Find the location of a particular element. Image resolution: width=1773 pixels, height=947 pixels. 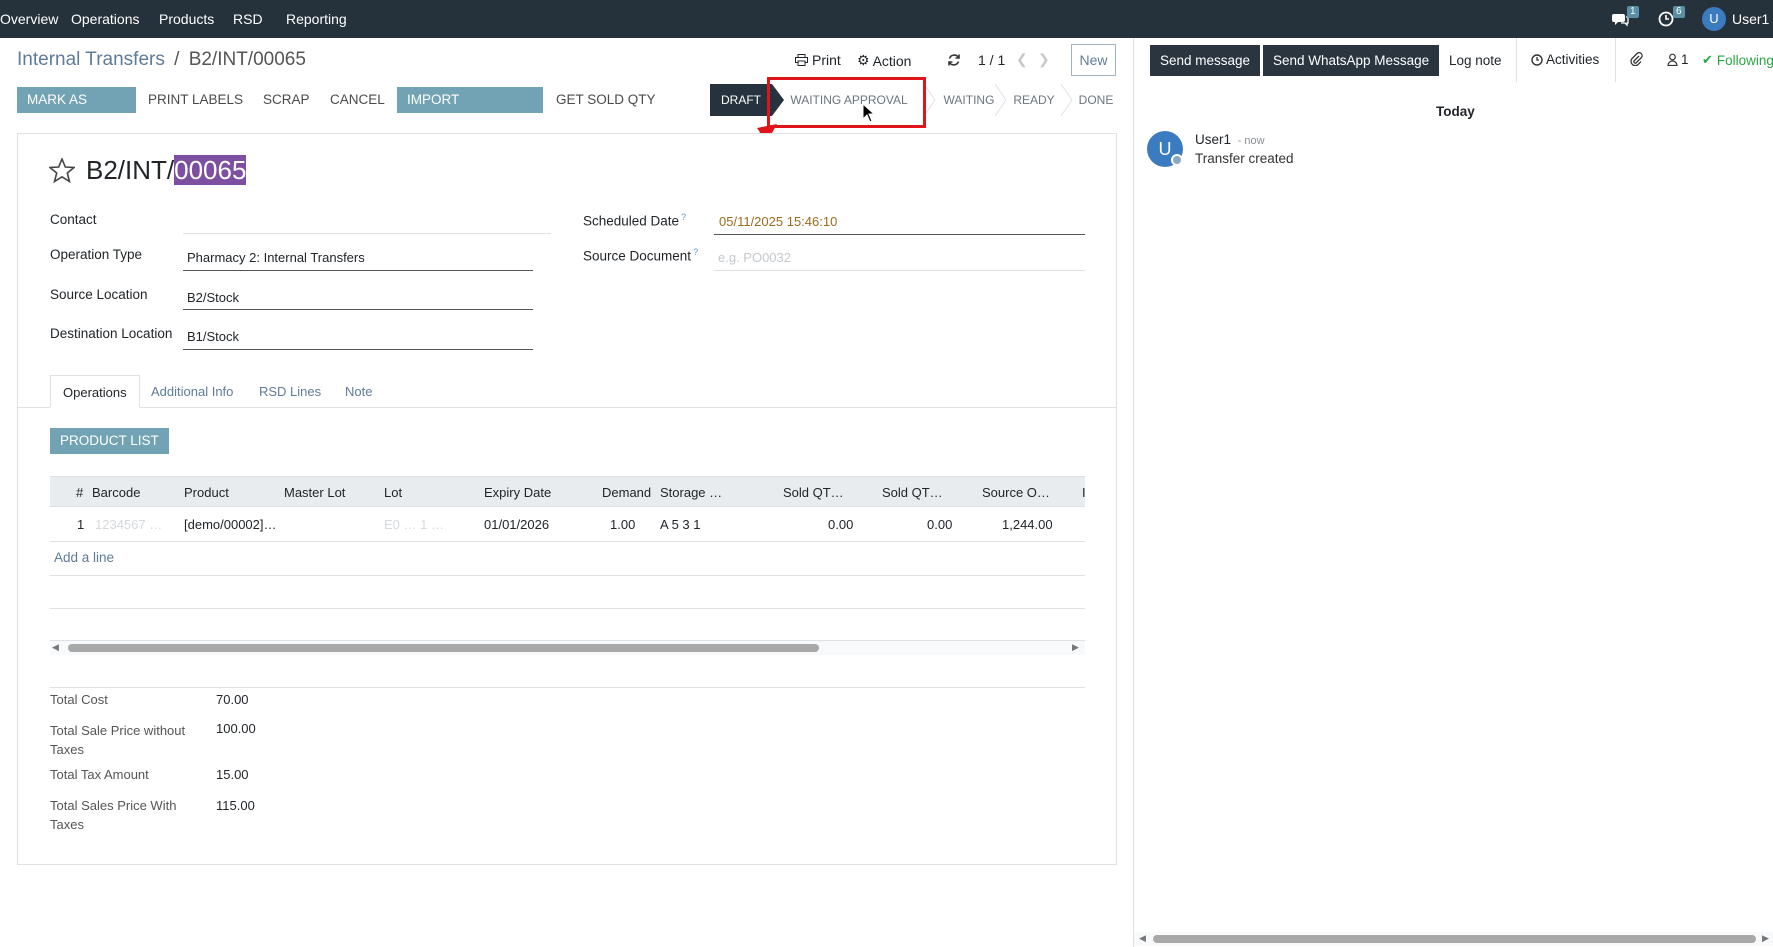

menu-item-reporting: Reporting is located at coordinates (316, 19).